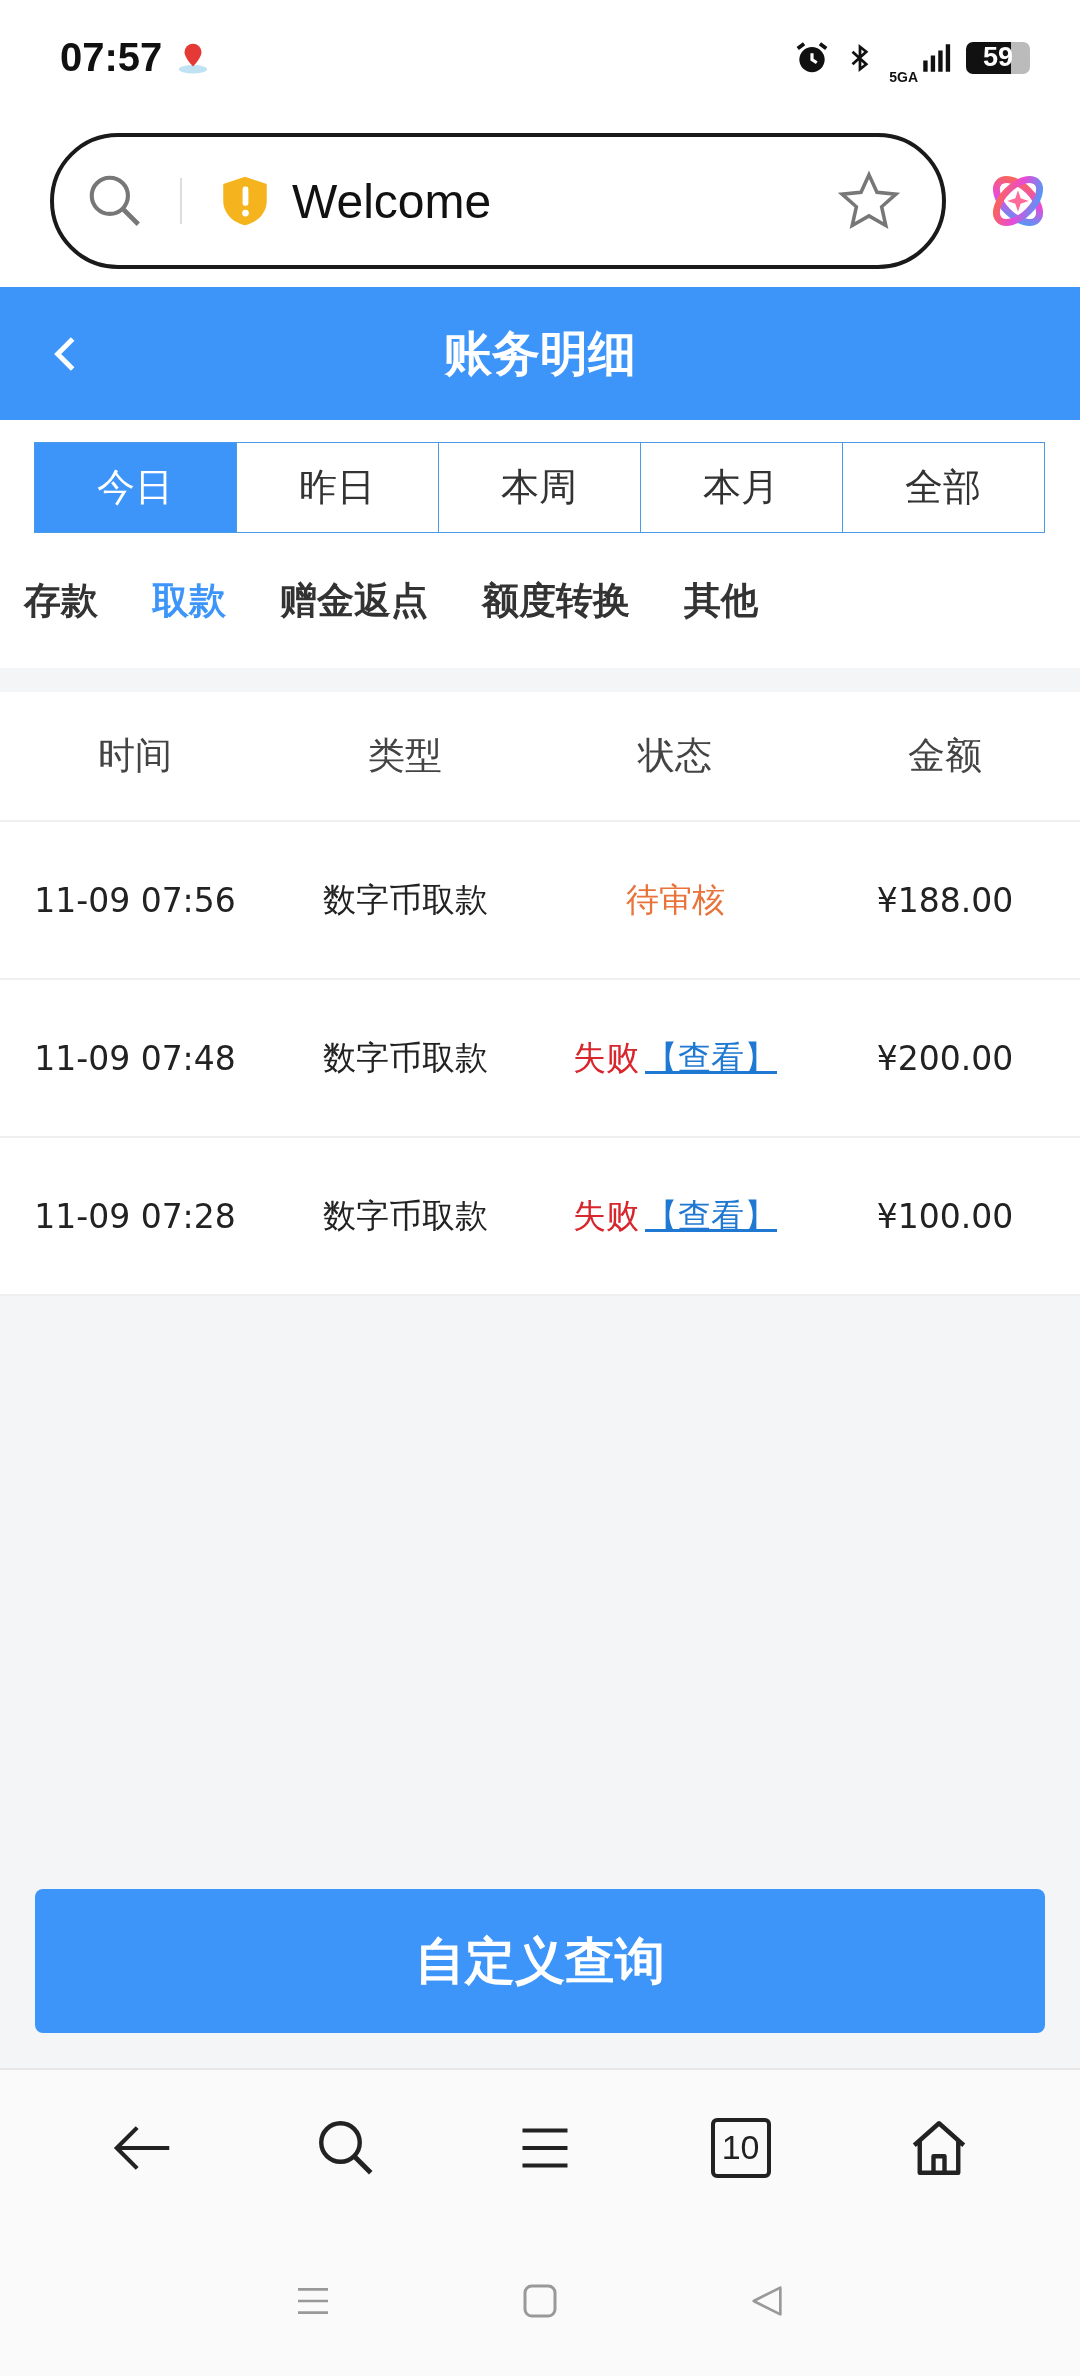  I want to click on time-cell-text: 11-09 07:28, so click(135, 1216).